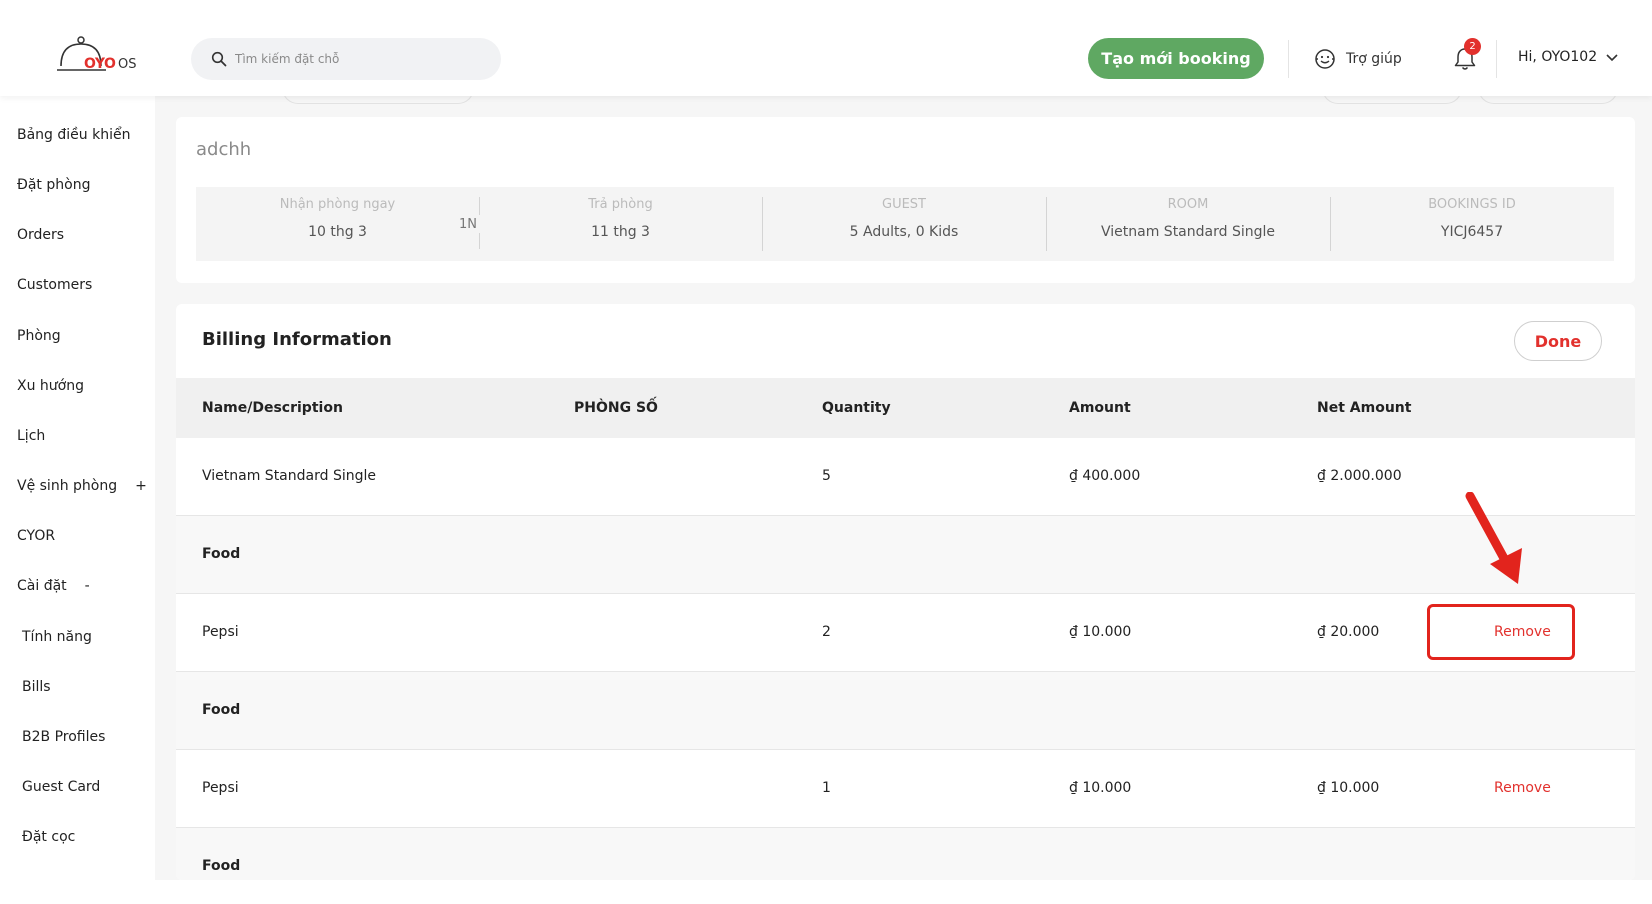 The height and width of the screenshot is (904, 1652). I want to click on help-button: Trợ giúp, so click(1358, 59).